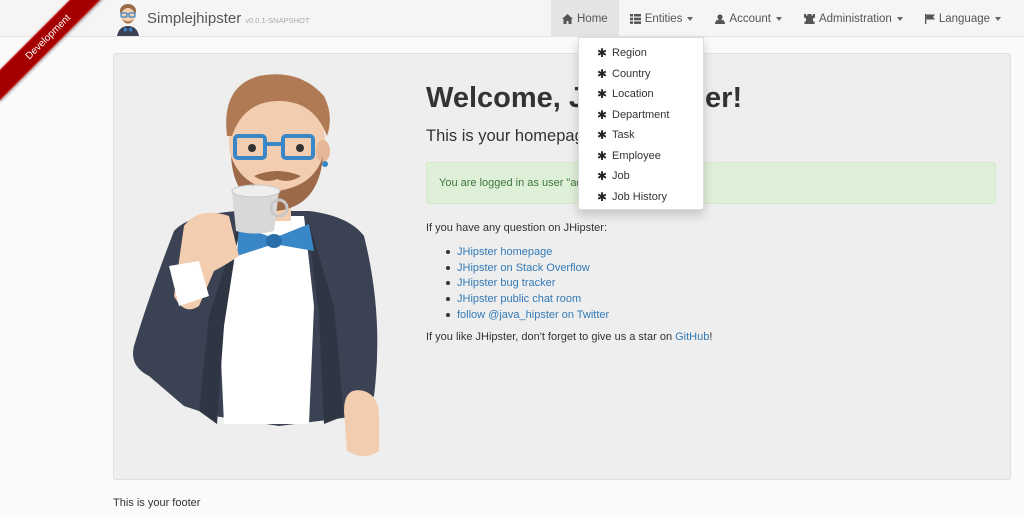 Image resolution: width=1024 pixels, height=517 pixels. I want to click on star-suffix: !, so click(711, 337).